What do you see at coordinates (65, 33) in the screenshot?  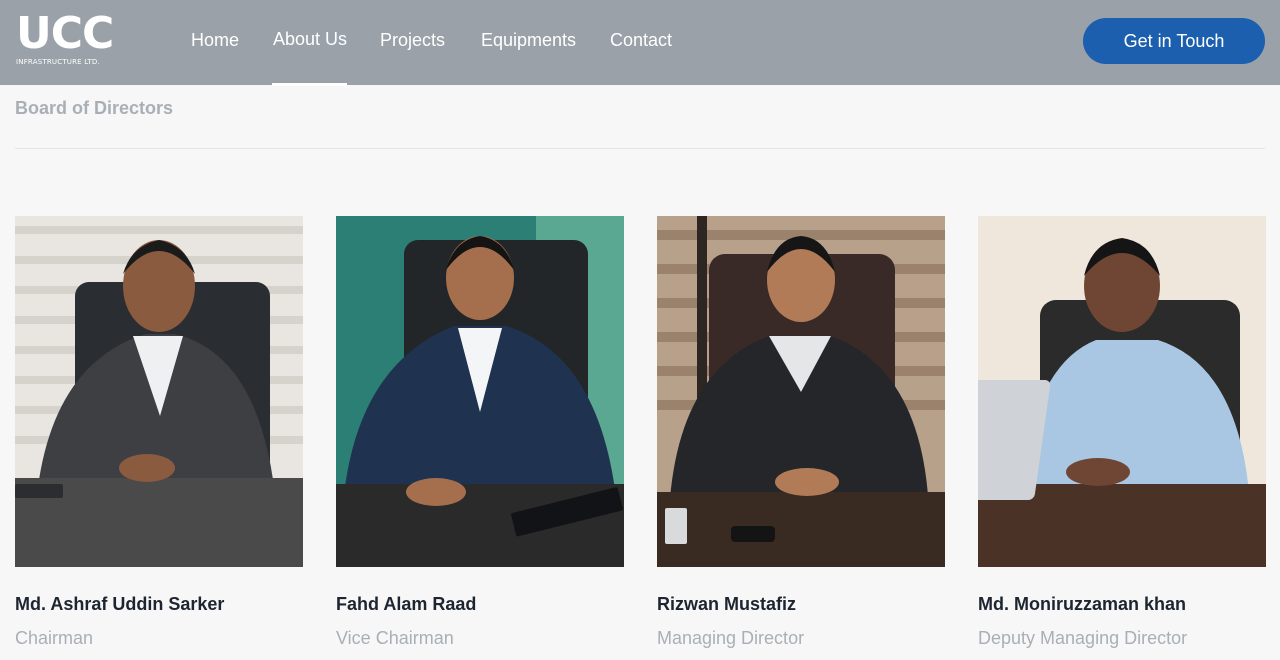 I see `logo-mark: UCC` at bounding box center [65, 33].